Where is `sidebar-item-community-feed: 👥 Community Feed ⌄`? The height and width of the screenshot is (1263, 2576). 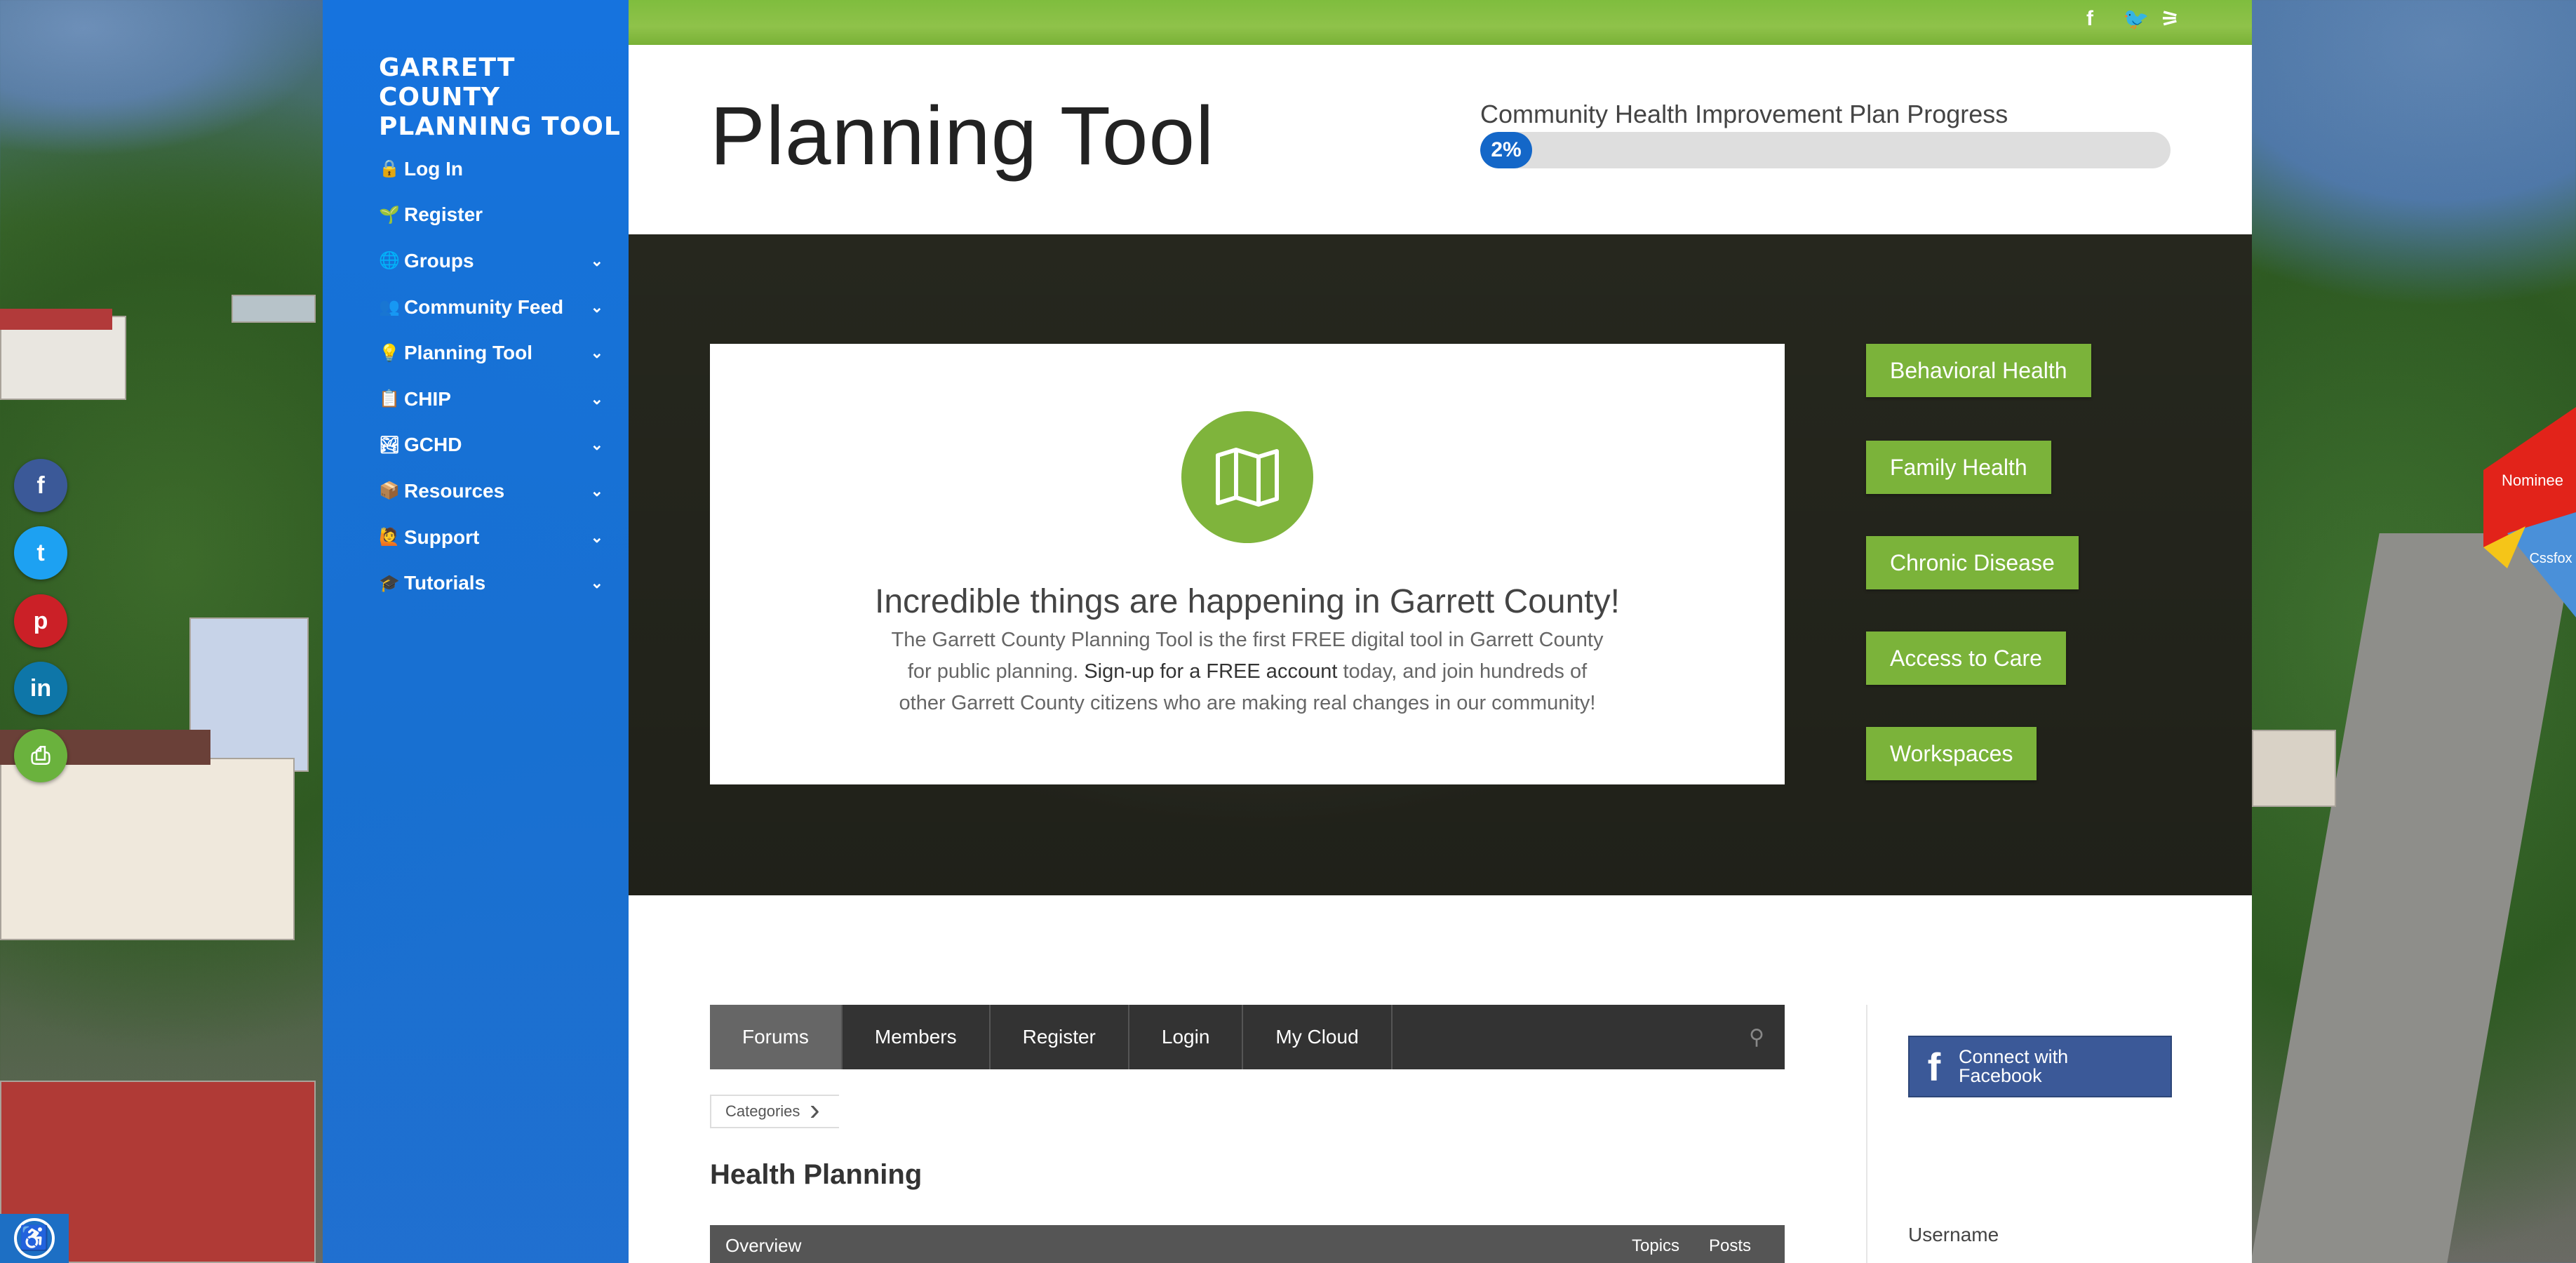 sidebar-item-community-feed: 👥 Community Feed ⌄ is located at coordinates (491, 307).